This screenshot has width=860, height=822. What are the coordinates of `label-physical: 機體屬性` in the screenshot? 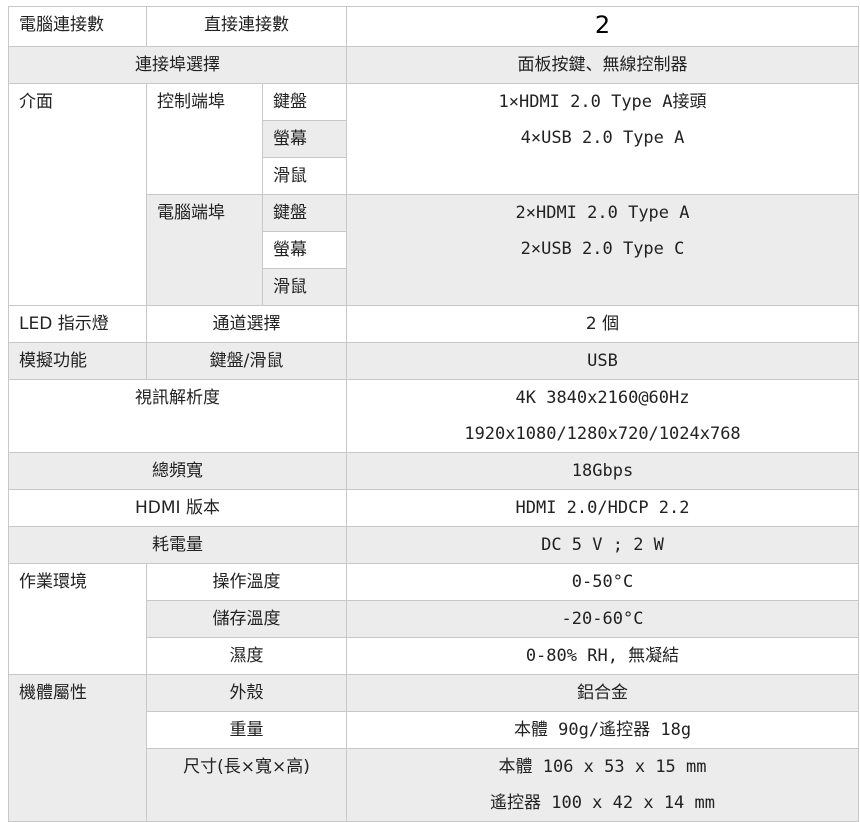 It's located at (77, 748).